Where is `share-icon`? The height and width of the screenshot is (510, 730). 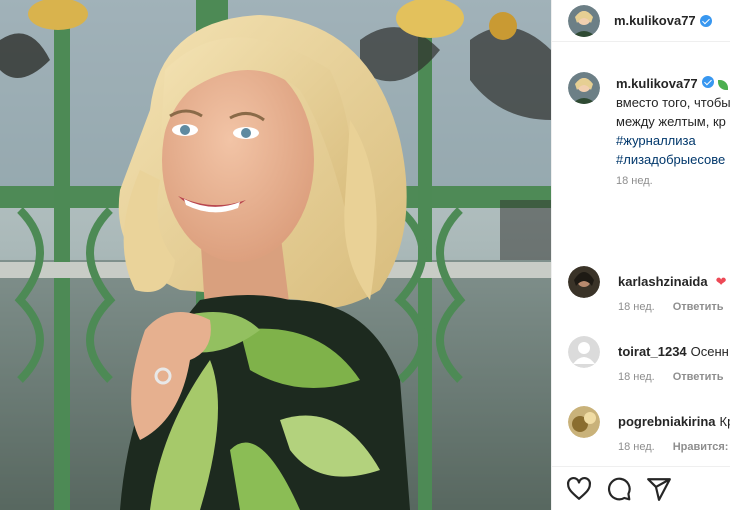
share-icon is located at coordinates (659, 489).